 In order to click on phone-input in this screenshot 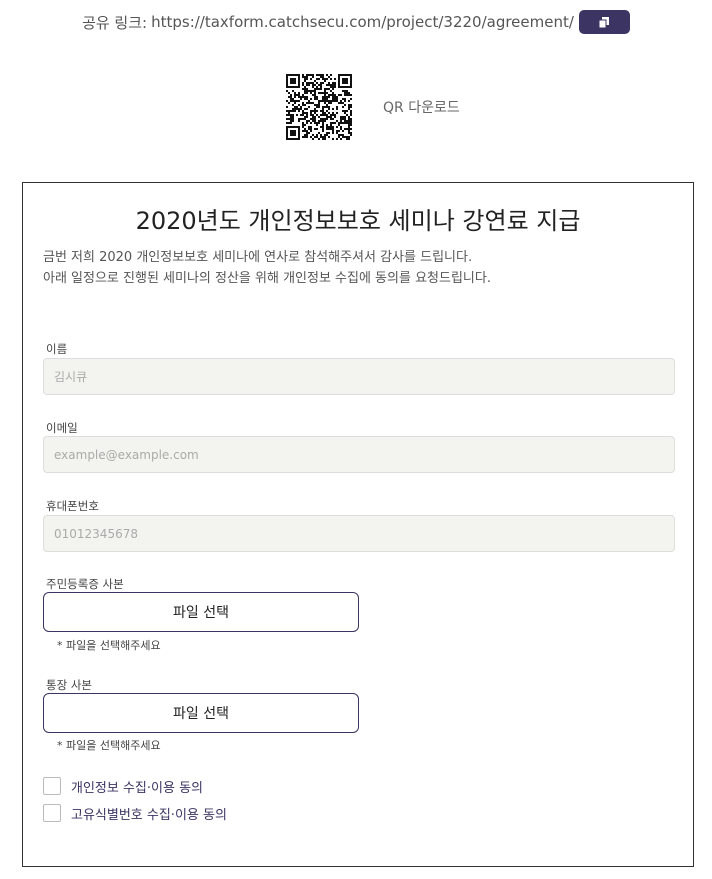, I will do `click(359, 533)`.